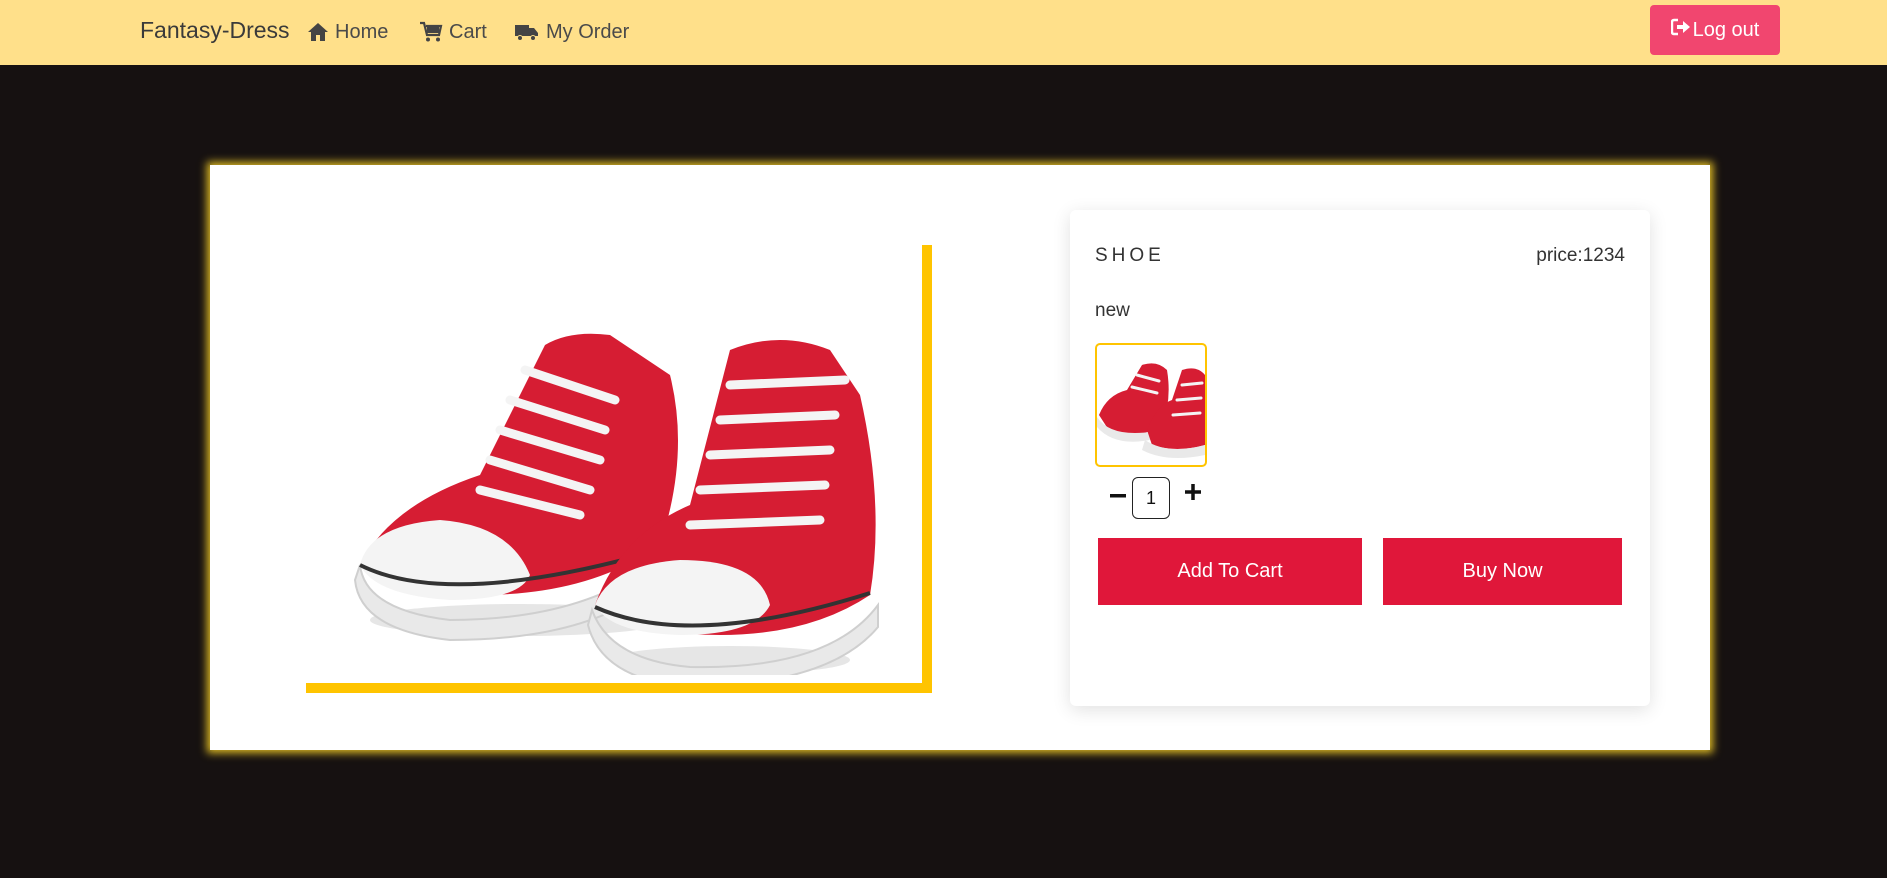 The image size is (1887, 878). I want to click on buy-now-button: Buy Now, so click(1502, 571).